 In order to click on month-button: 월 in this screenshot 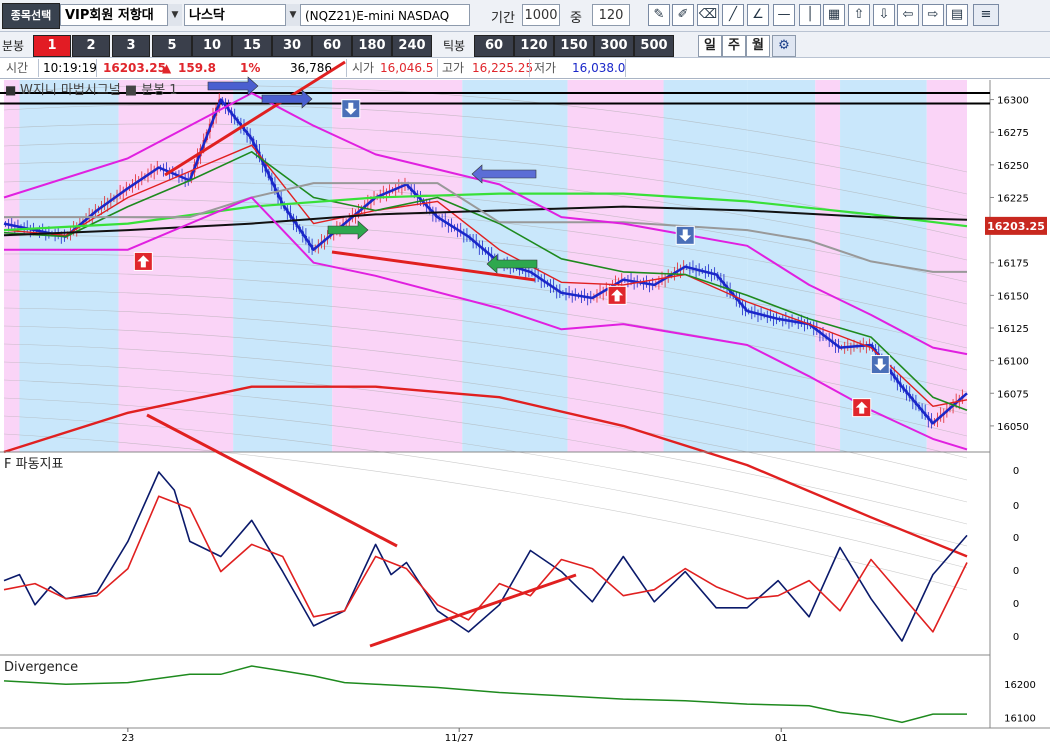, I will do `click(758, 46)`.